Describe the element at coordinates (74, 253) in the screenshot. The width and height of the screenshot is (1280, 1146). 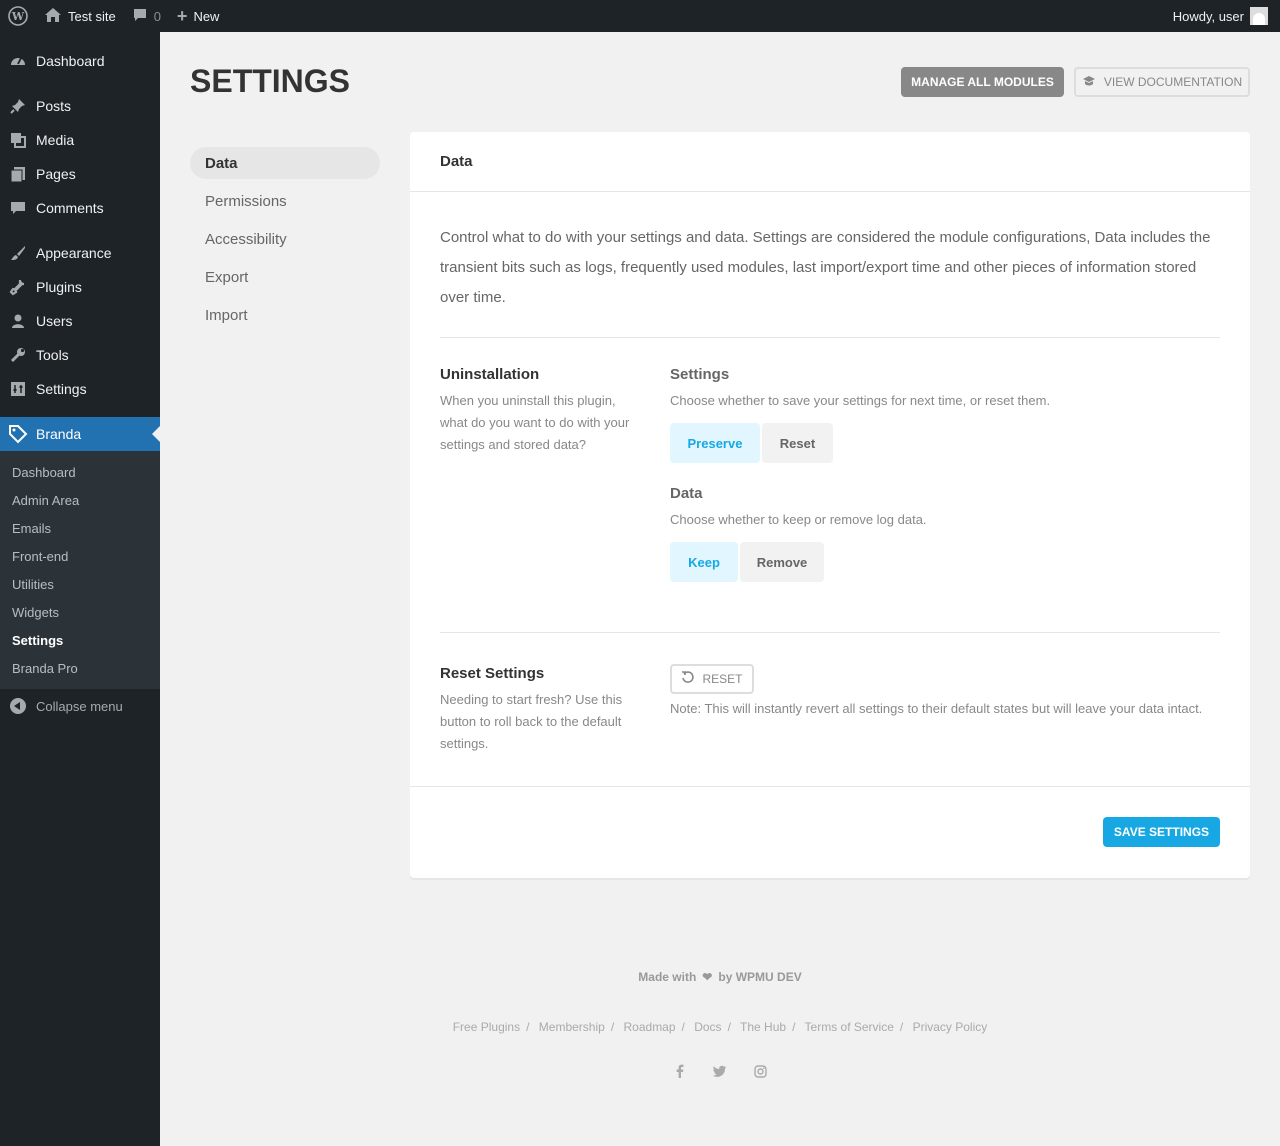
I see `sidebar-item-label: Appearance` at that location.